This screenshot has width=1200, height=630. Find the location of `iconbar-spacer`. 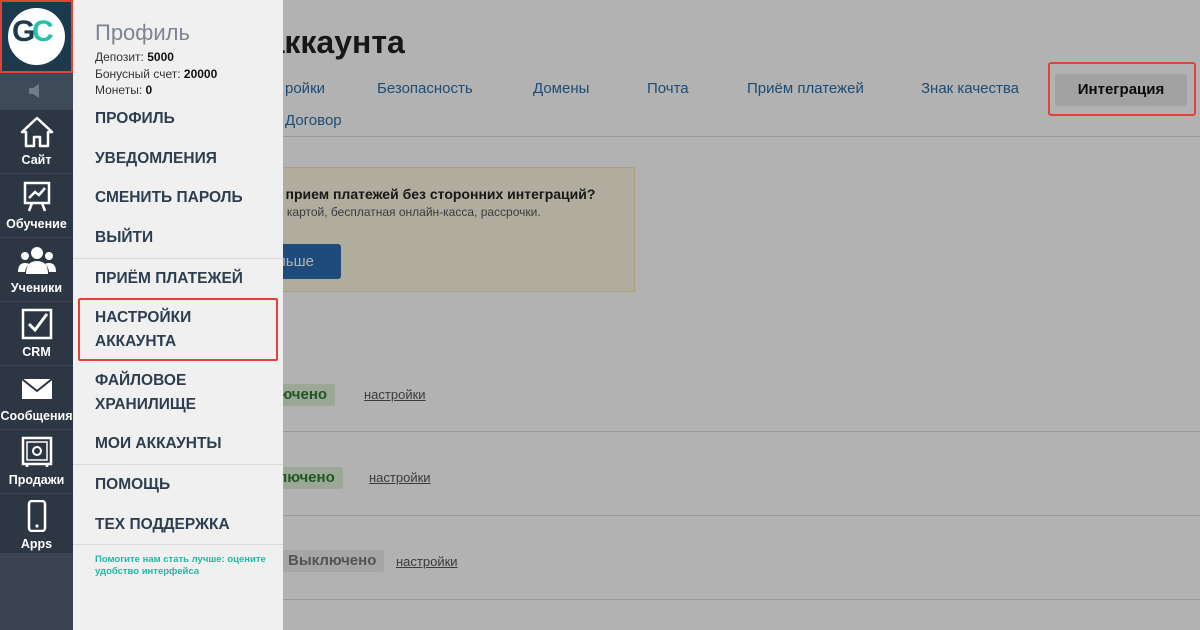

iconbar-spacer is located at coordinates (36, 591).